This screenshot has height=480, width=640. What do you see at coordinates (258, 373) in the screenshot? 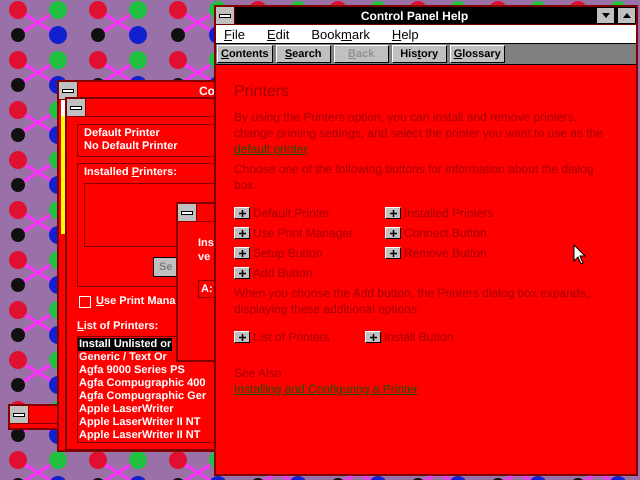
I see `see-also-heading: See Also` at bounding box center [258, 373].